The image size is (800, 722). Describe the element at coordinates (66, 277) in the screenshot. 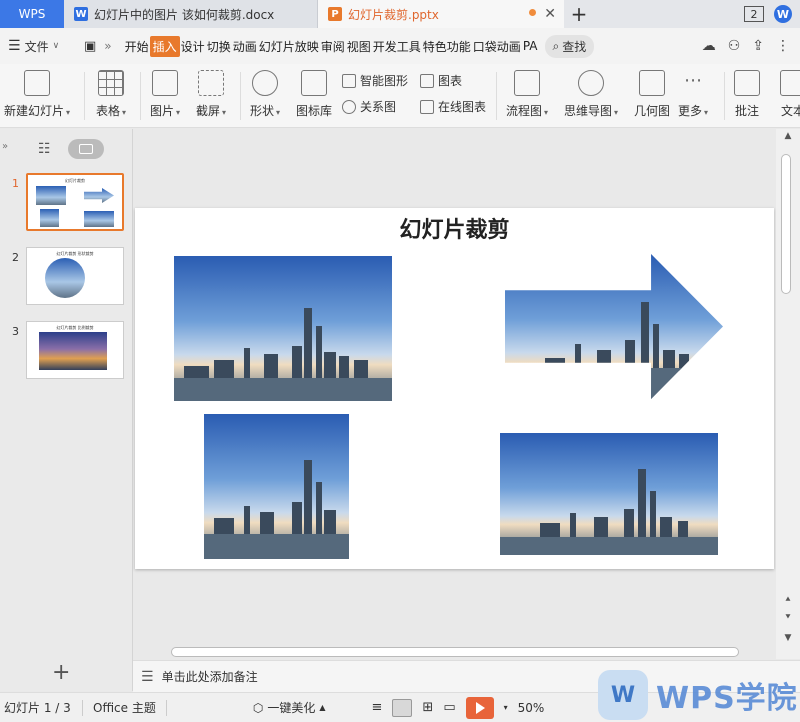

I see `slide-thumbnail-2: 2 幻灯片裁剪 形状裁剪` at that location.